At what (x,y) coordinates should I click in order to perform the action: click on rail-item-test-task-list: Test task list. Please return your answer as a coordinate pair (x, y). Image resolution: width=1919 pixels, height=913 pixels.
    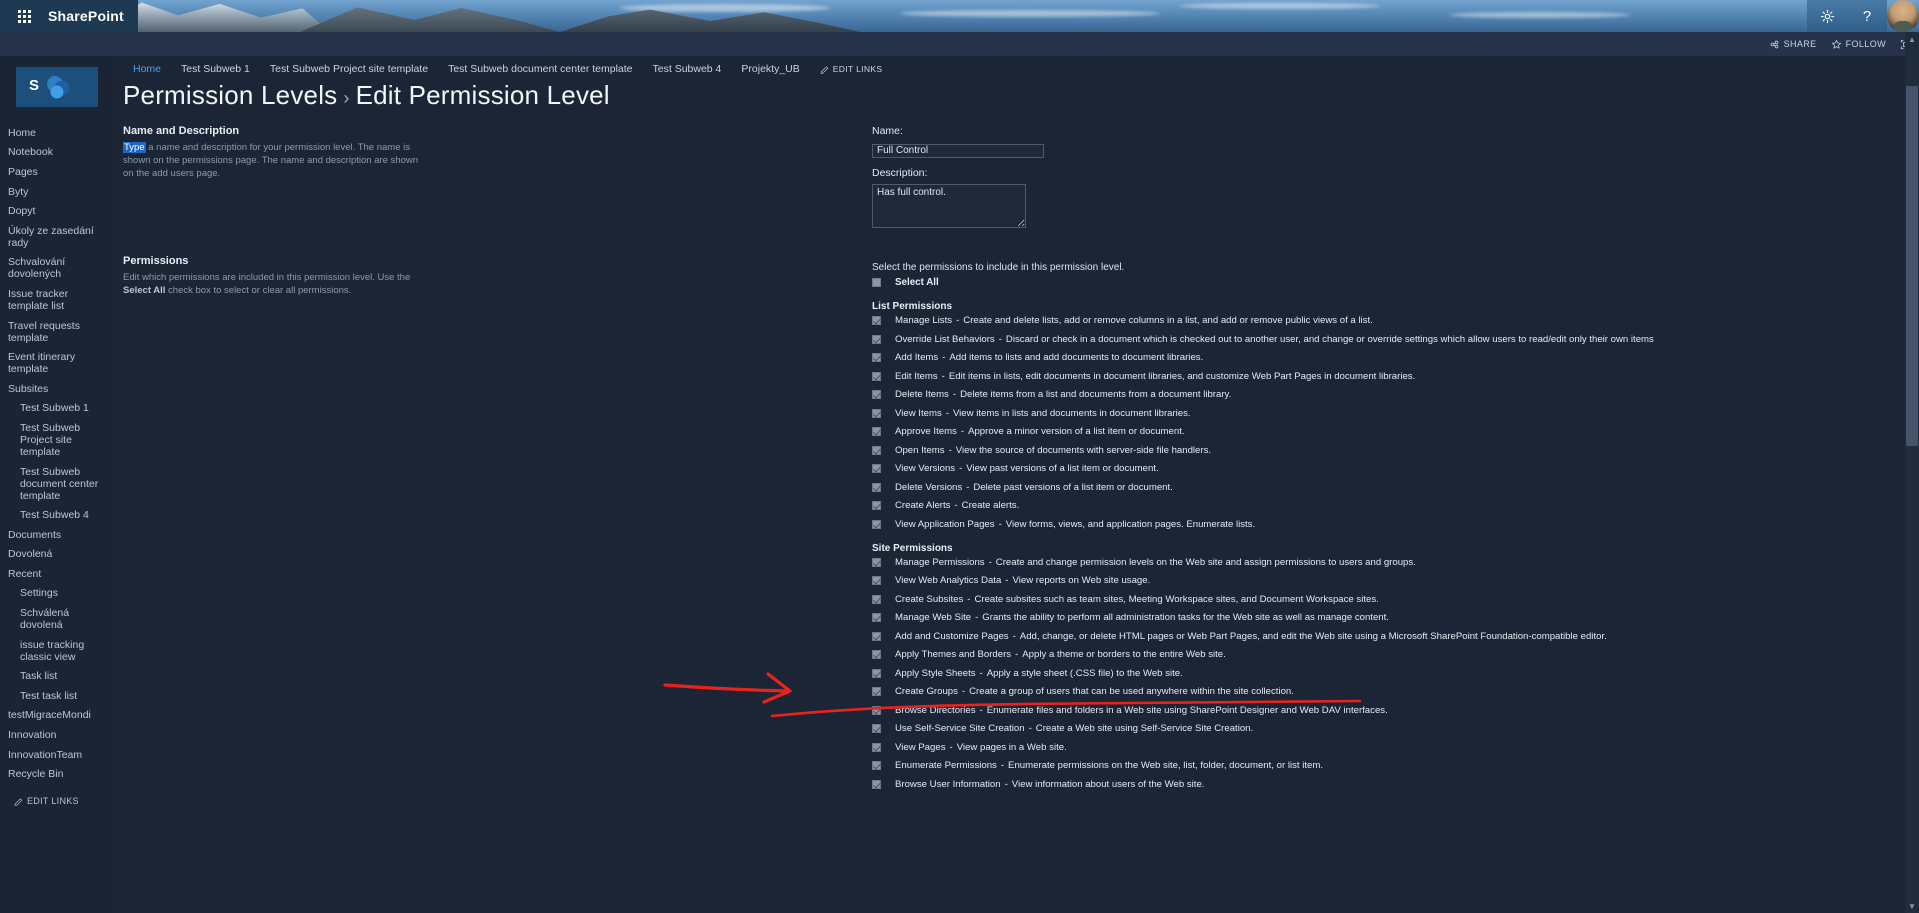
    Looking at the image, I should click on (57, 696).